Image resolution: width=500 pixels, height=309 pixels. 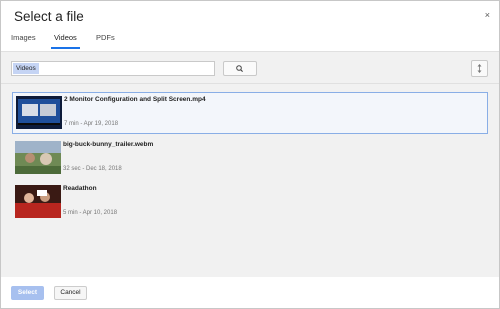 I want to click on search-input: Videos, so click(x=113, y=68).